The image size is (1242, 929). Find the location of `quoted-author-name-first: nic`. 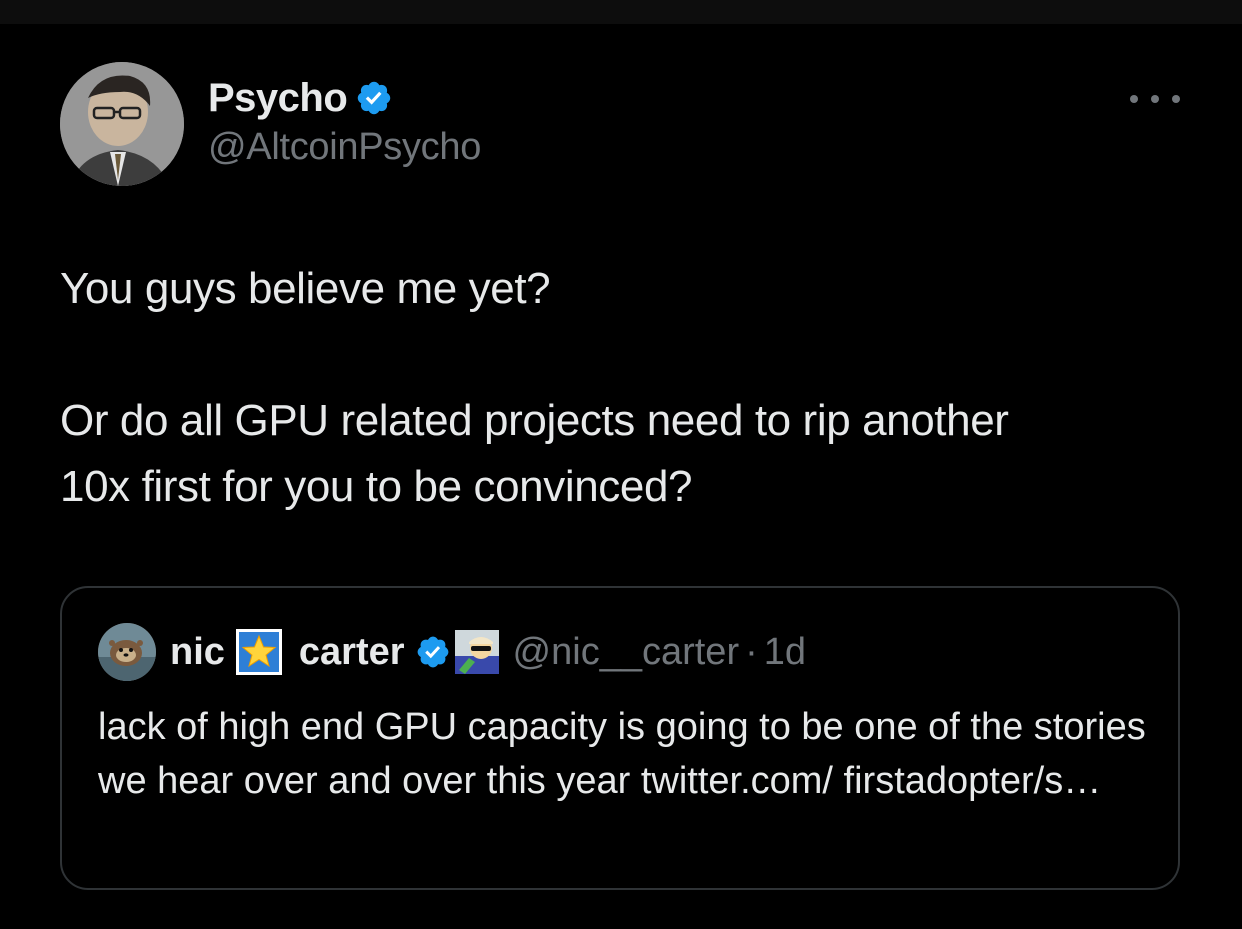

quoted-author-name-first: nic is located at coordinates (197, 652).